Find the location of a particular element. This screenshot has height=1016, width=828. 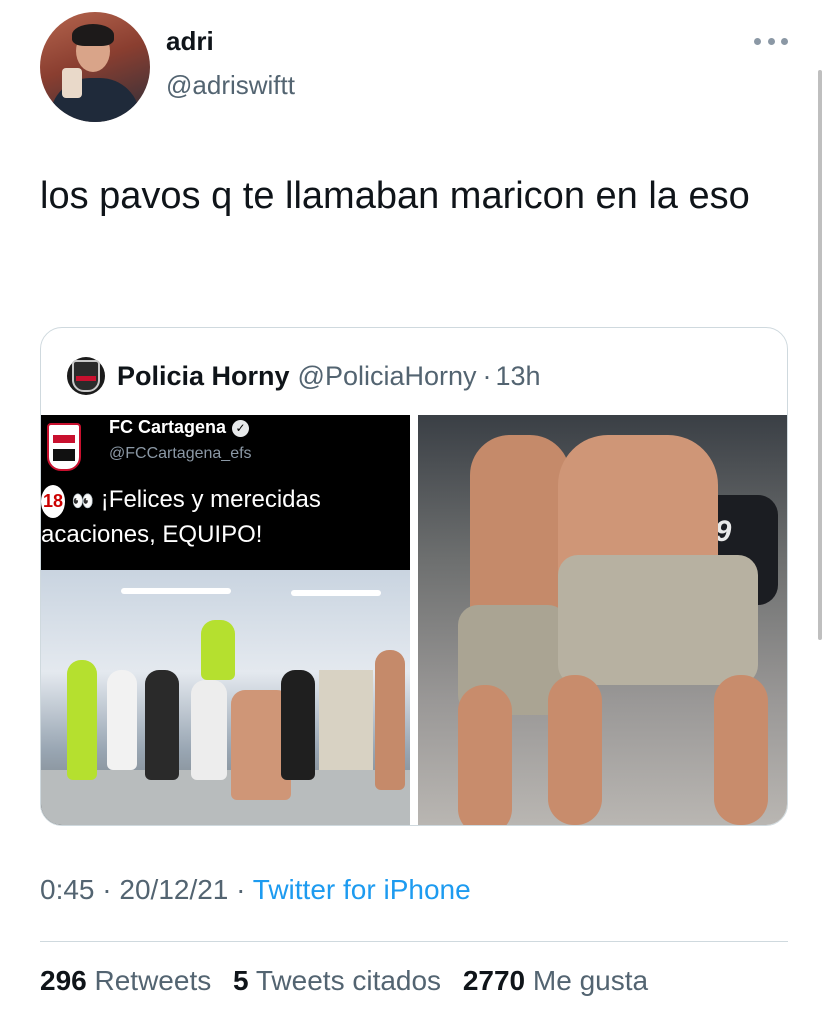

no-minors-emoji: 18 is located at coordinates (53, 501).